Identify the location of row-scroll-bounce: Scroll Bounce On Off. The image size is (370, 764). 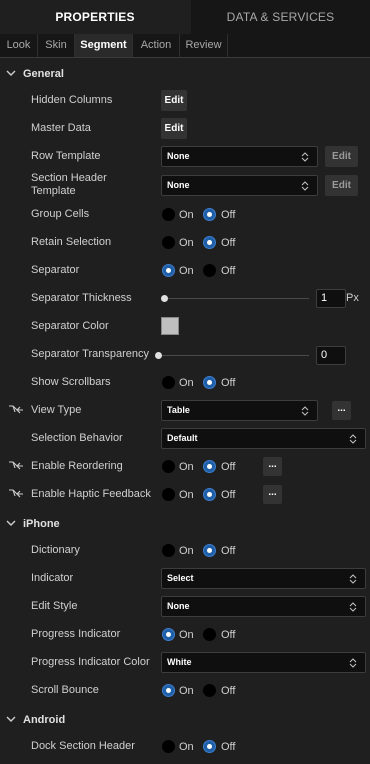
(185, 690).